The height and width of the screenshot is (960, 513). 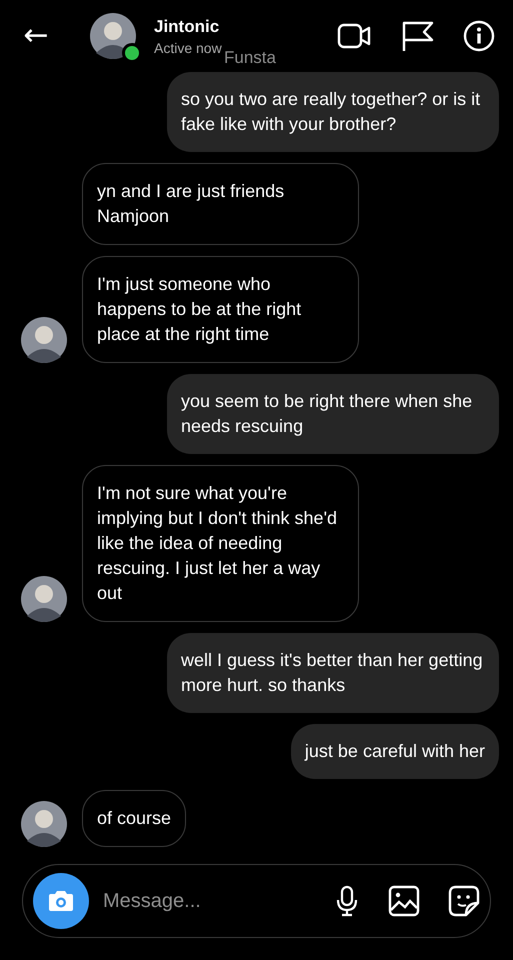 I want to click on camera-button, so click(x=61, y=901).